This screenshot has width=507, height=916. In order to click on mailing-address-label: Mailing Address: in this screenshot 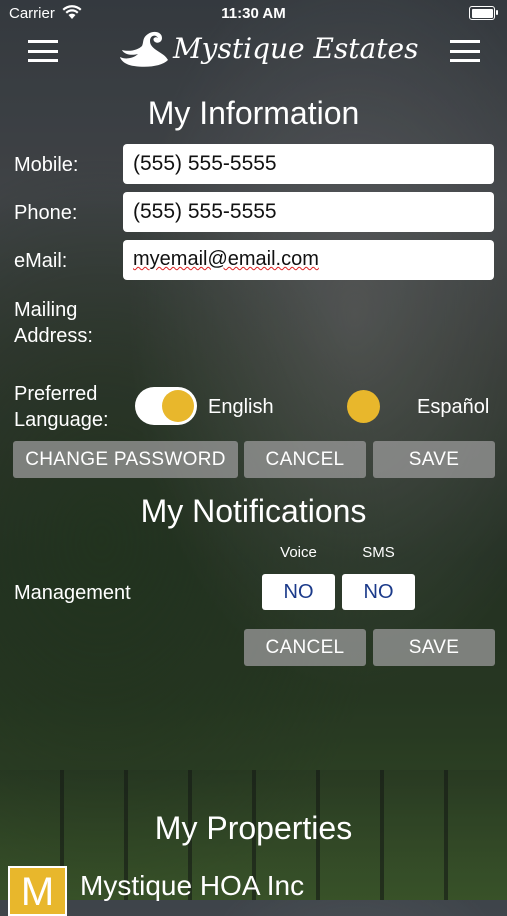, I will do `click(53, 323)`.